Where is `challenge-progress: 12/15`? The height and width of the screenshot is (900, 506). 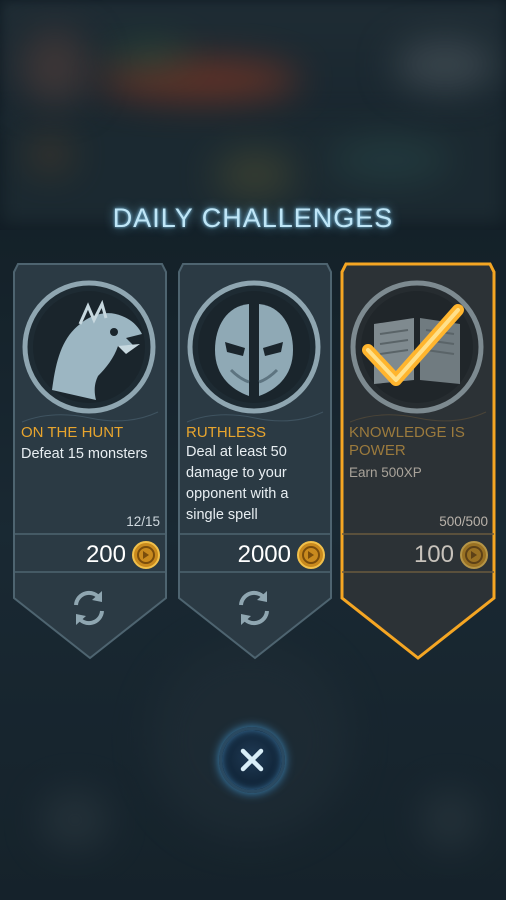
challenge-progress: 12/15 is located at coordinates (143, 521).